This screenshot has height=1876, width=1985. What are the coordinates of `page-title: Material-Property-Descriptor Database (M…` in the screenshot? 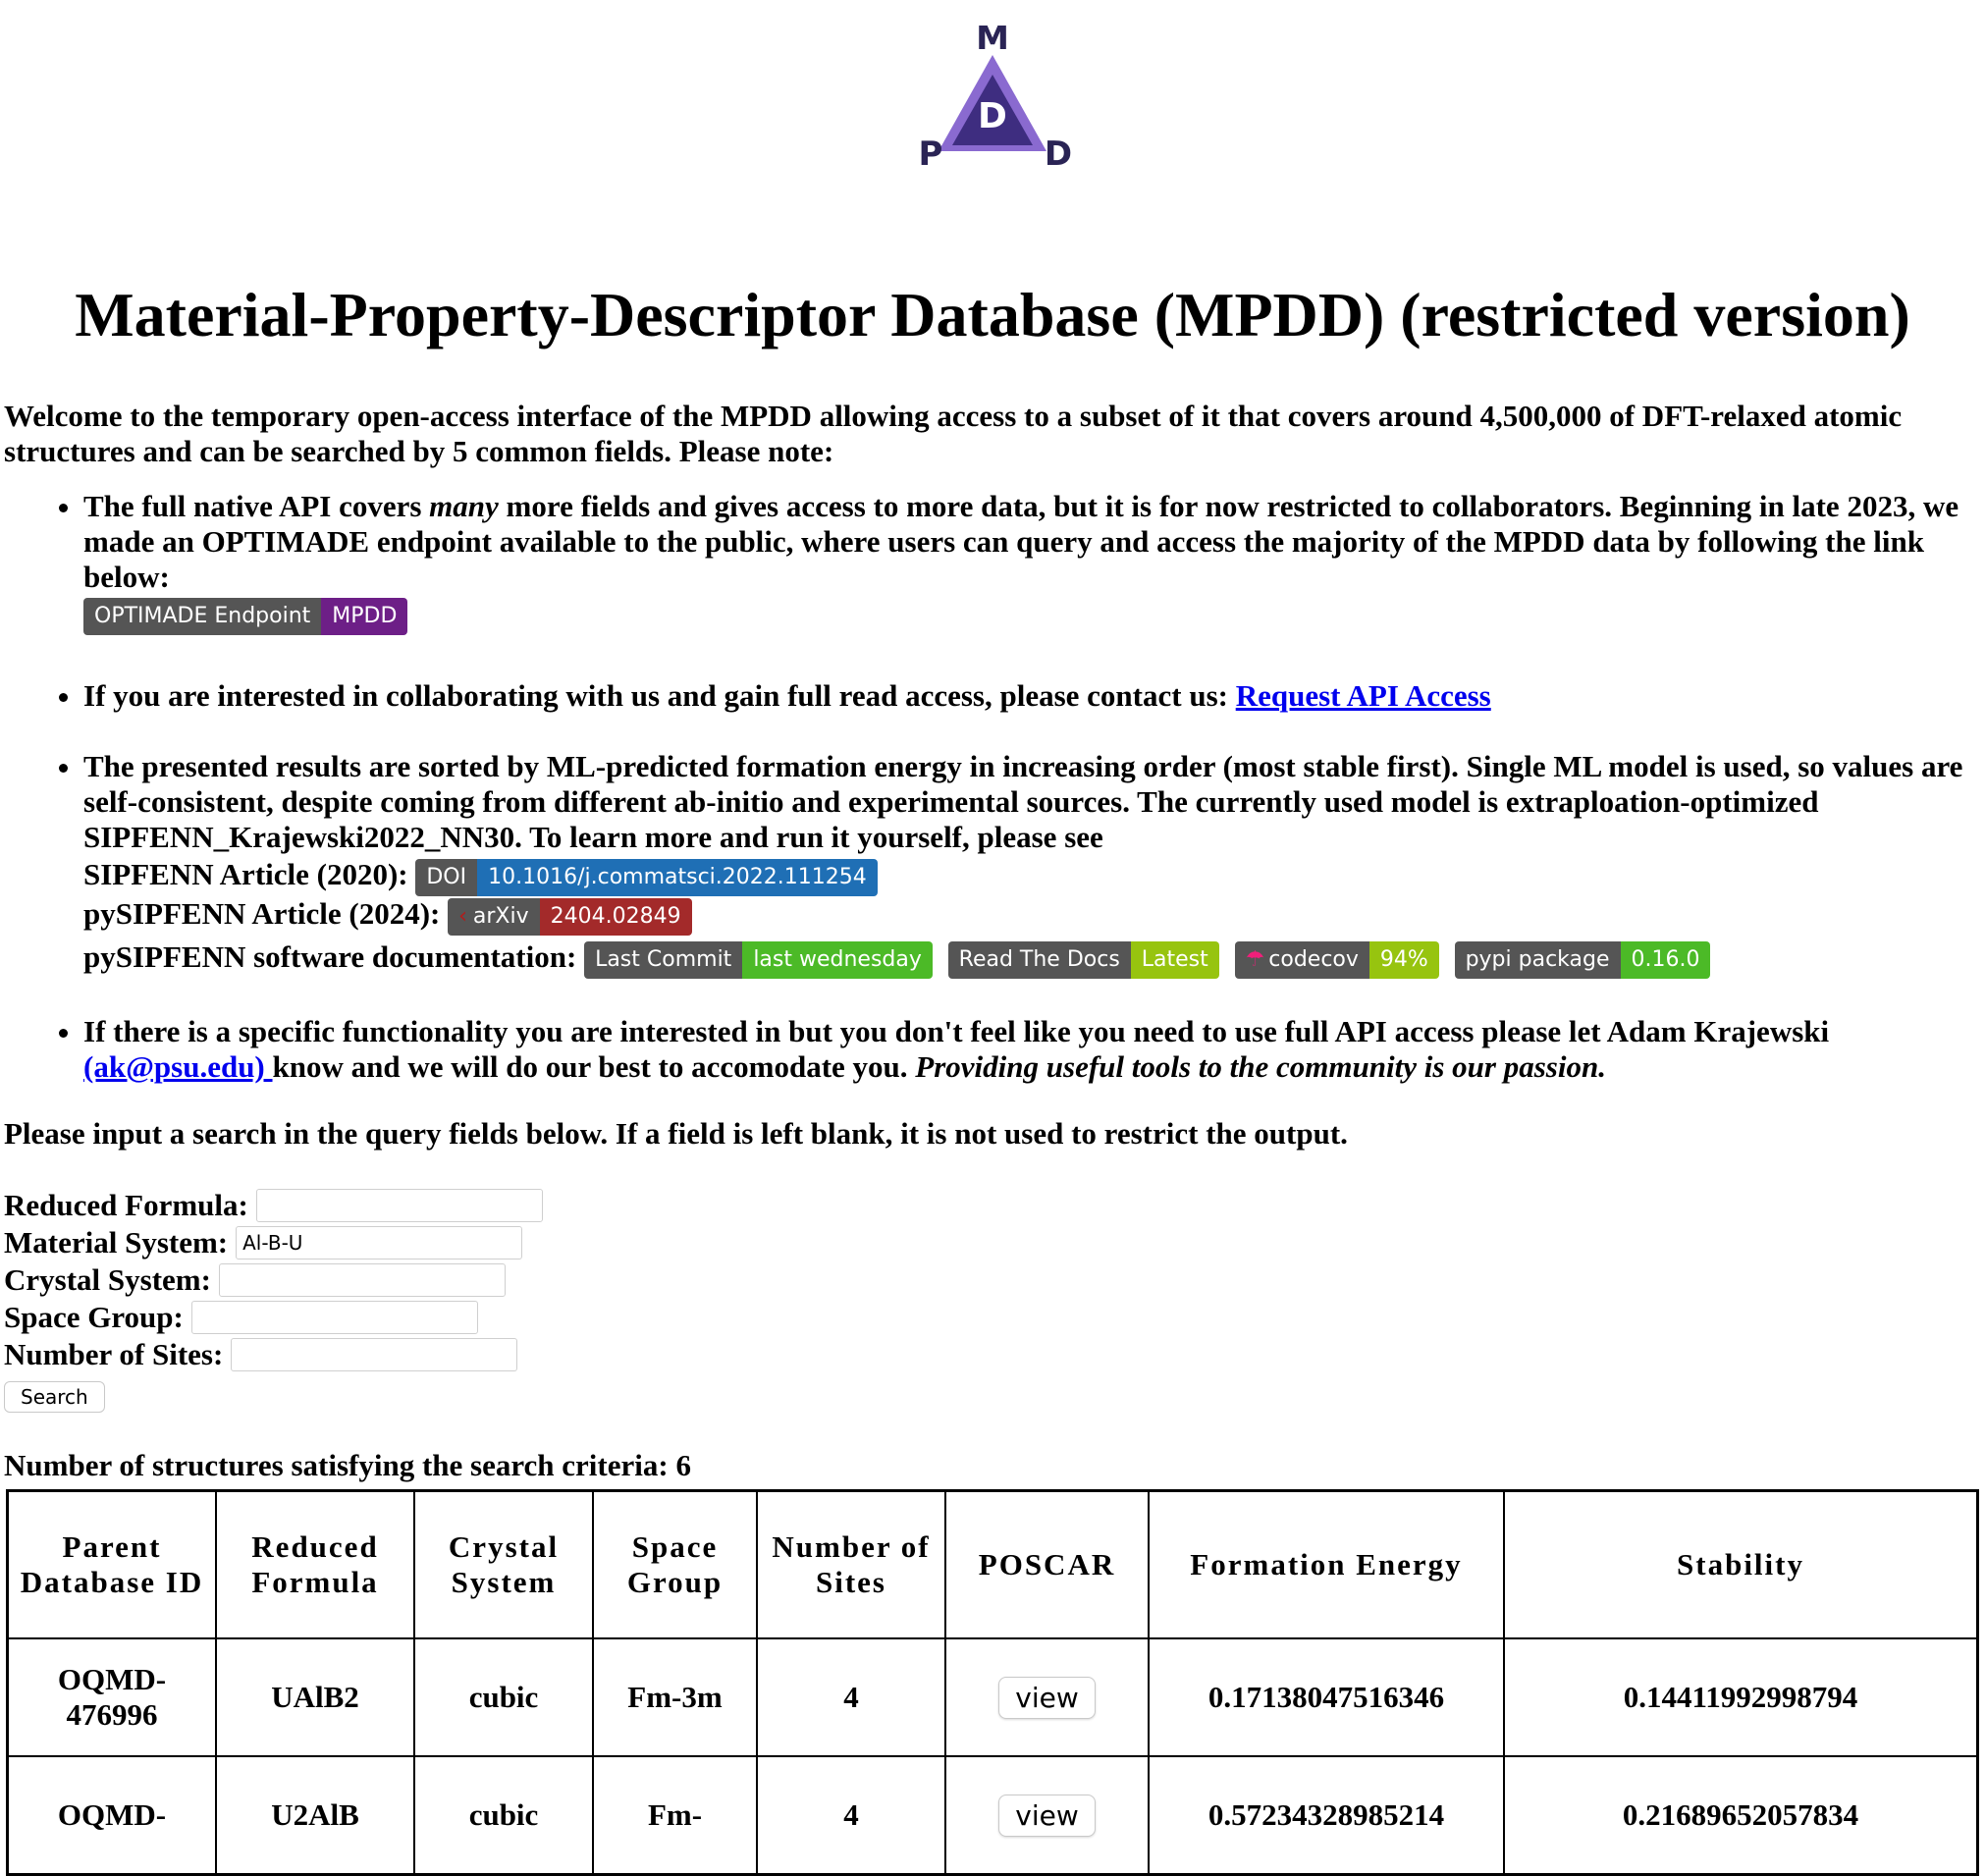 It's located at (992, 314).